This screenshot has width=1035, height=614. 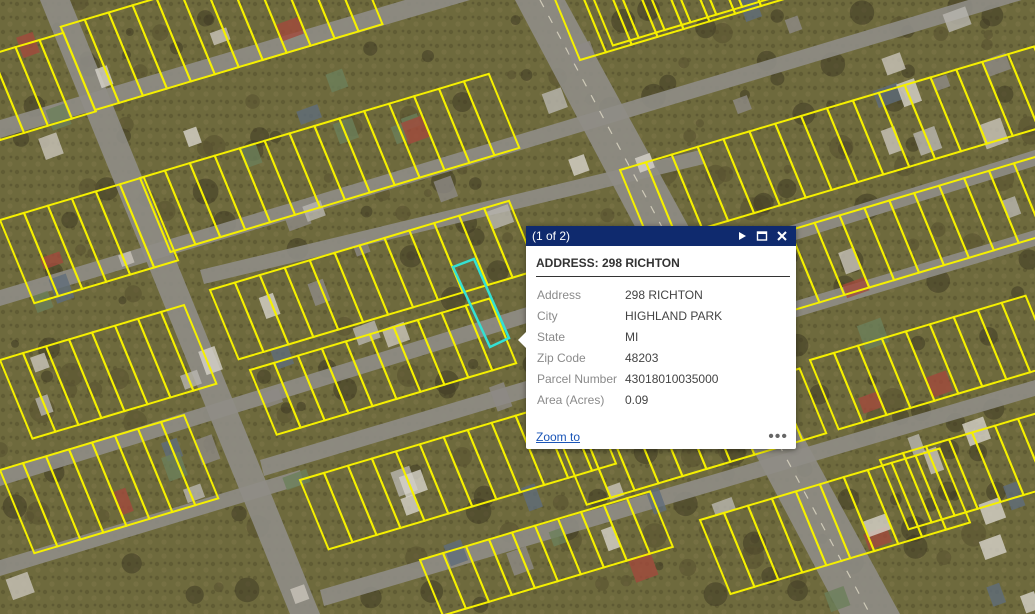 I want to click on attribute-label: Address, so click(x=559, y=294).